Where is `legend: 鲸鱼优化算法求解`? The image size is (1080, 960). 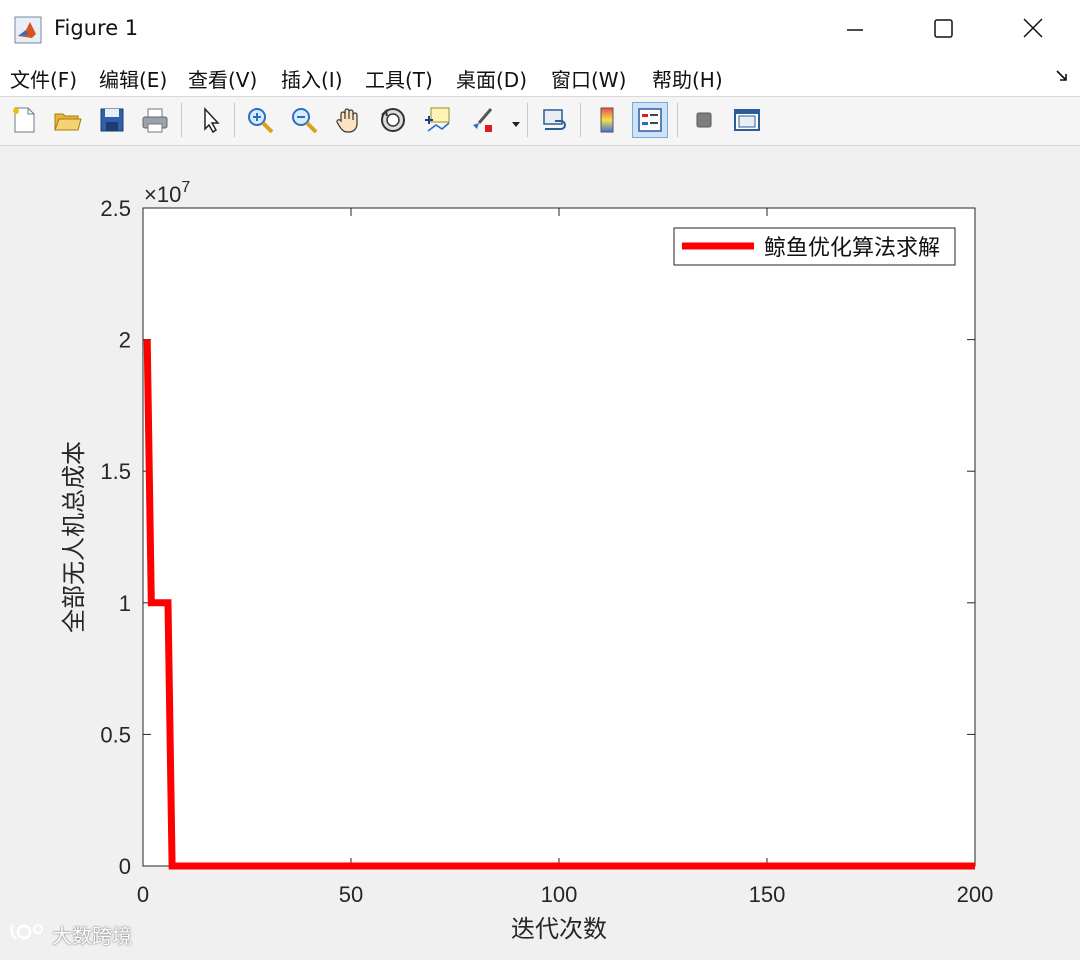
legend: 鲸鱼优化算法求解 is located at coordinates (814, 246).